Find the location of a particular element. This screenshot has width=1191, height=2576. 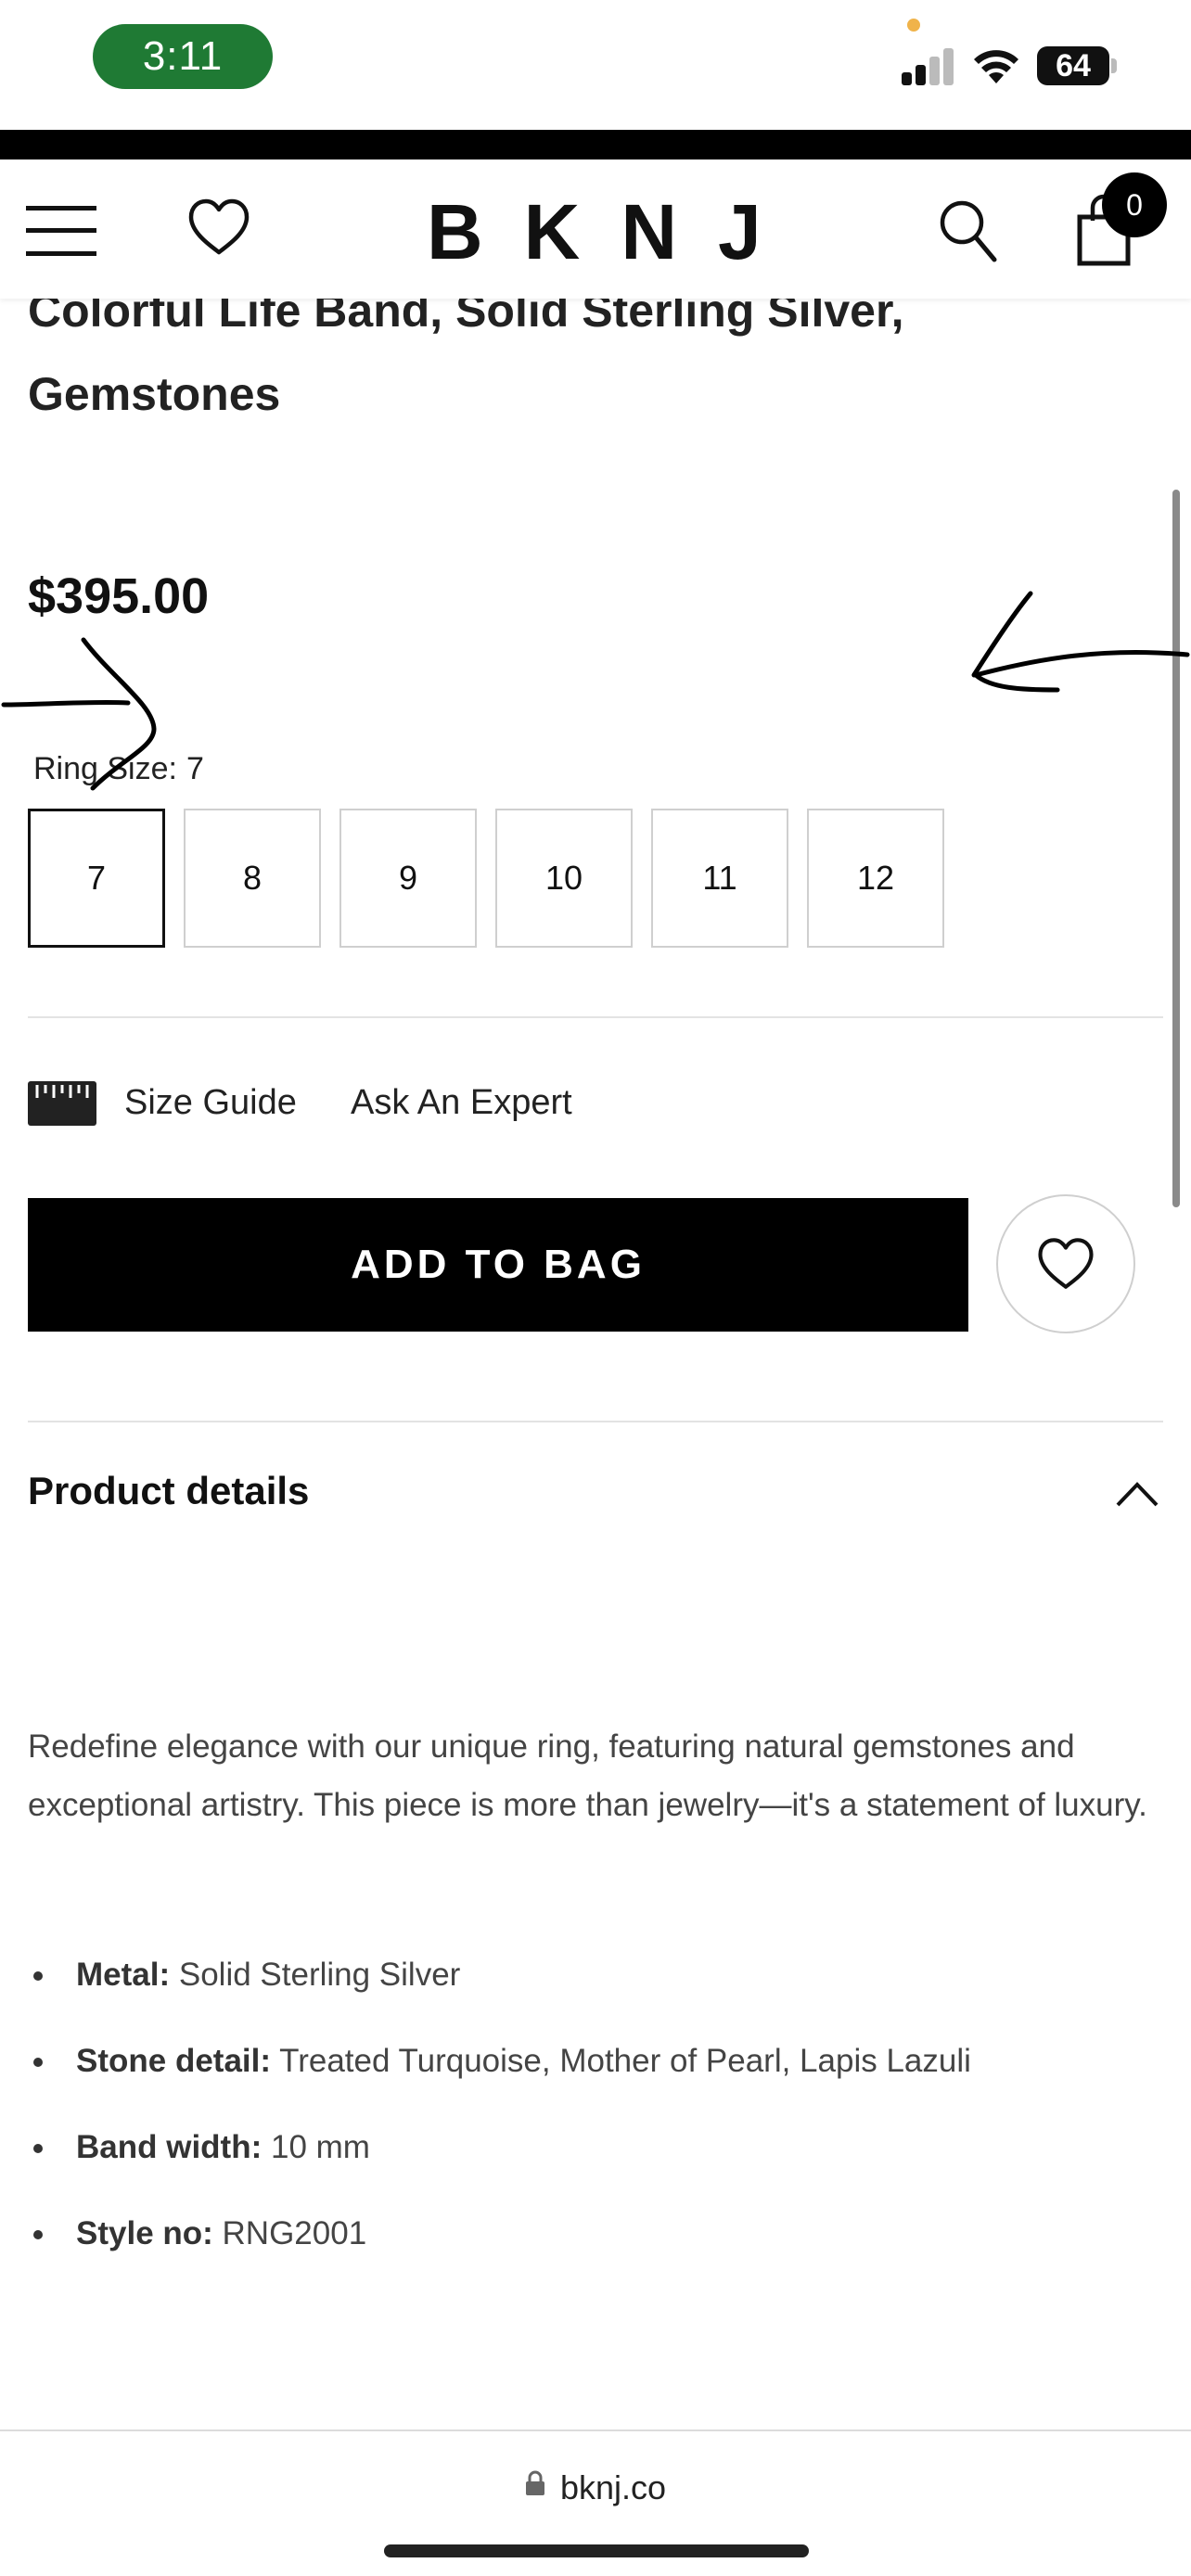

browser-bottom-bar: bknj.co is located at coordinates (595, 2502).